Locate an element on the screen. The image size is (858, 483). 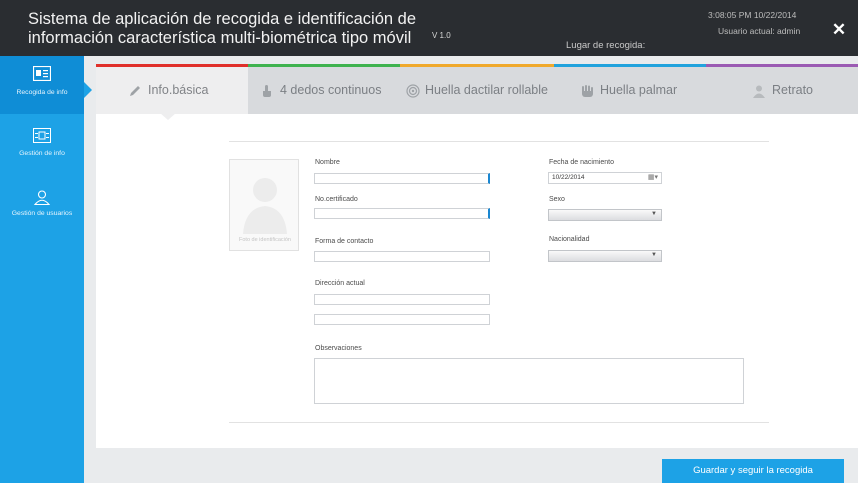
sidebar-selection-arrow is located at coordinates (88, 90).